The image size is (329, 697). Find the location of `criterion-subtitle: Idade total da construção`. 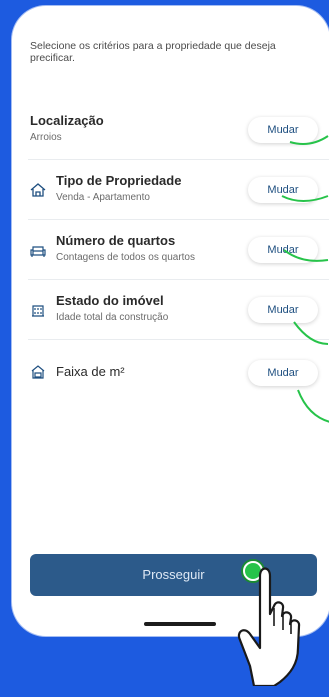

criterion-subtitle: Idade total da construção is located at coordinates (112, 317).